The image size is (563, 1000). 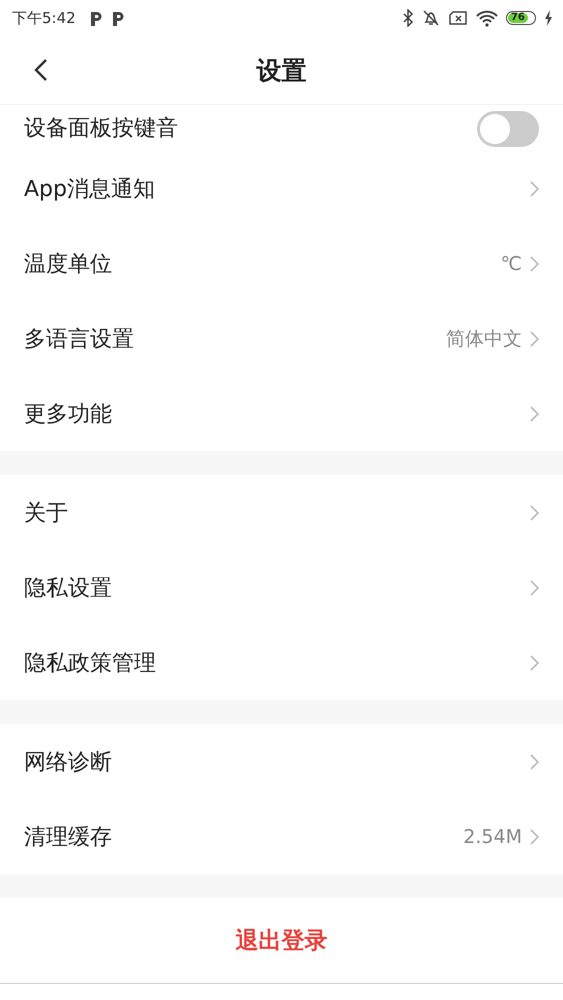 I want to click on row-label: 更多功能, so click(x=68, y=414).